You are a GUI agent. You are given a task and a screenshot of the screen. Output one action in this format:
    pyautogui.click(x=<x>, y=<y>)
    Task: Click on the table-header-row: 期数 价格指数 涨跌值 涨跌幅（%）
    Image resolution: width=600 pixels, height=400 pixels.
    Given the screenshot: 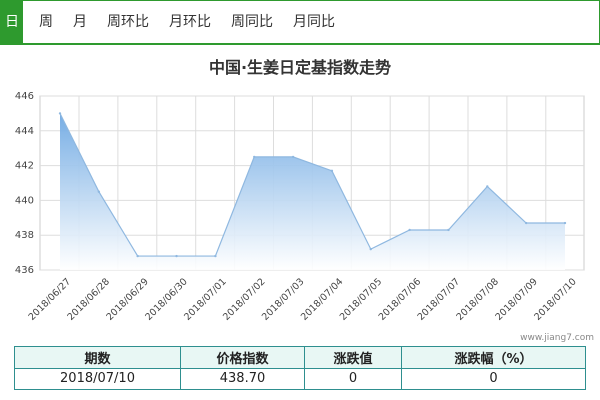 What is the action you would take?
    pyautogui.click(x=300, y=357)
    